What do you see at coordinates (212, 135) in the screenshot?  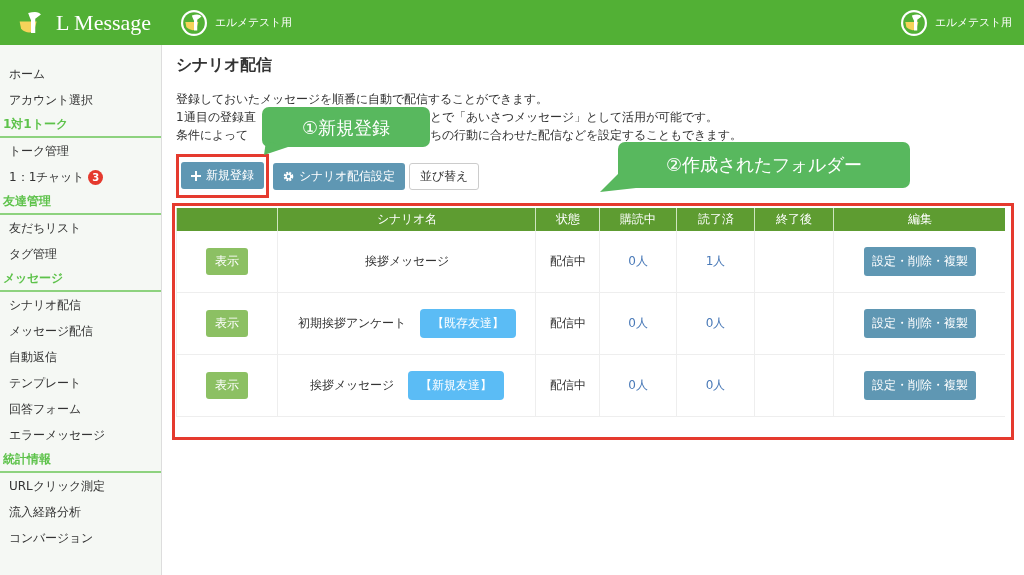 I see `description-text: 条件によって` at bounding box center [212, 135].